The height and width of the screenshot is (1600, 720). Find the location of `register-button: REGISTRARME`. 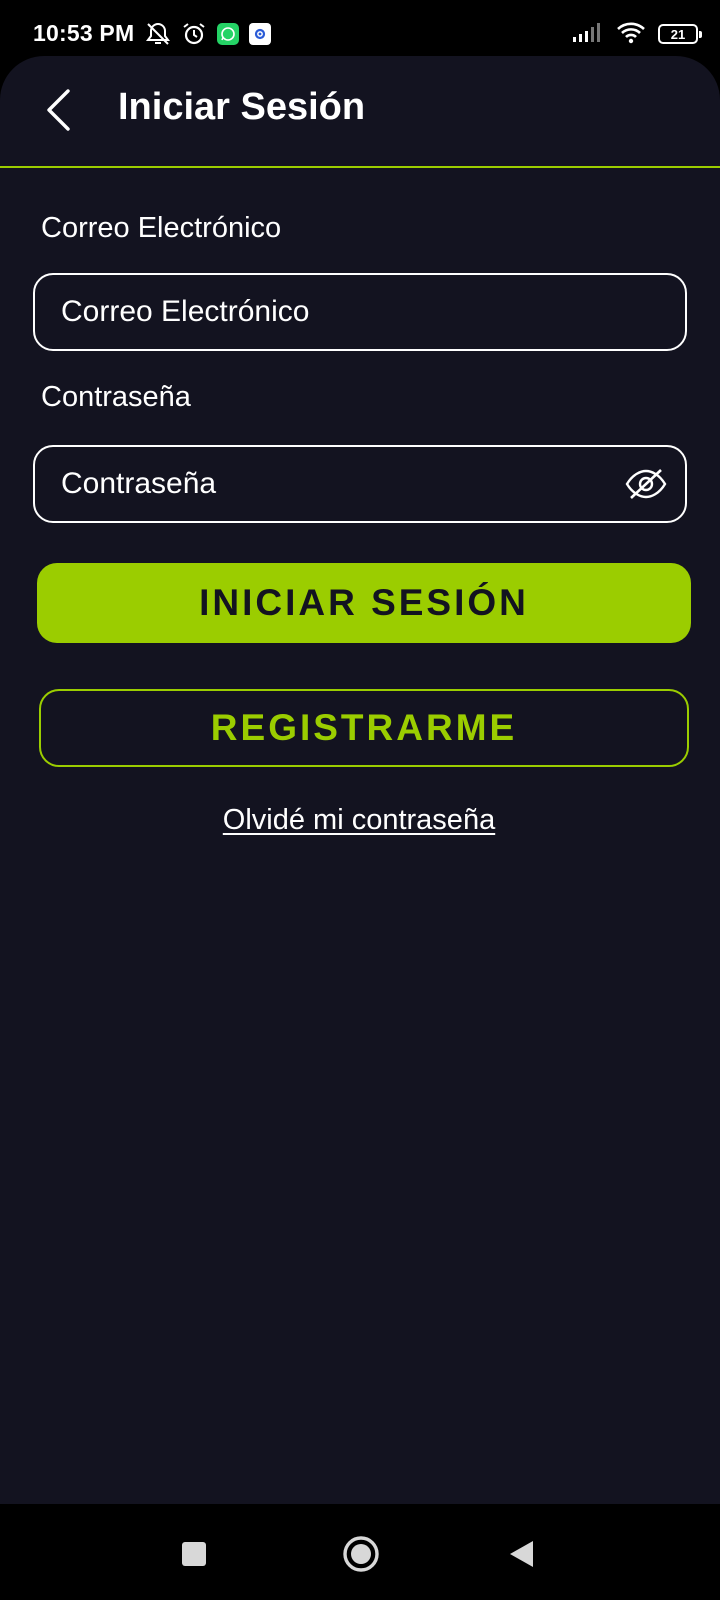

register-button: REGISTRARME is located at coordinates (364, 728).